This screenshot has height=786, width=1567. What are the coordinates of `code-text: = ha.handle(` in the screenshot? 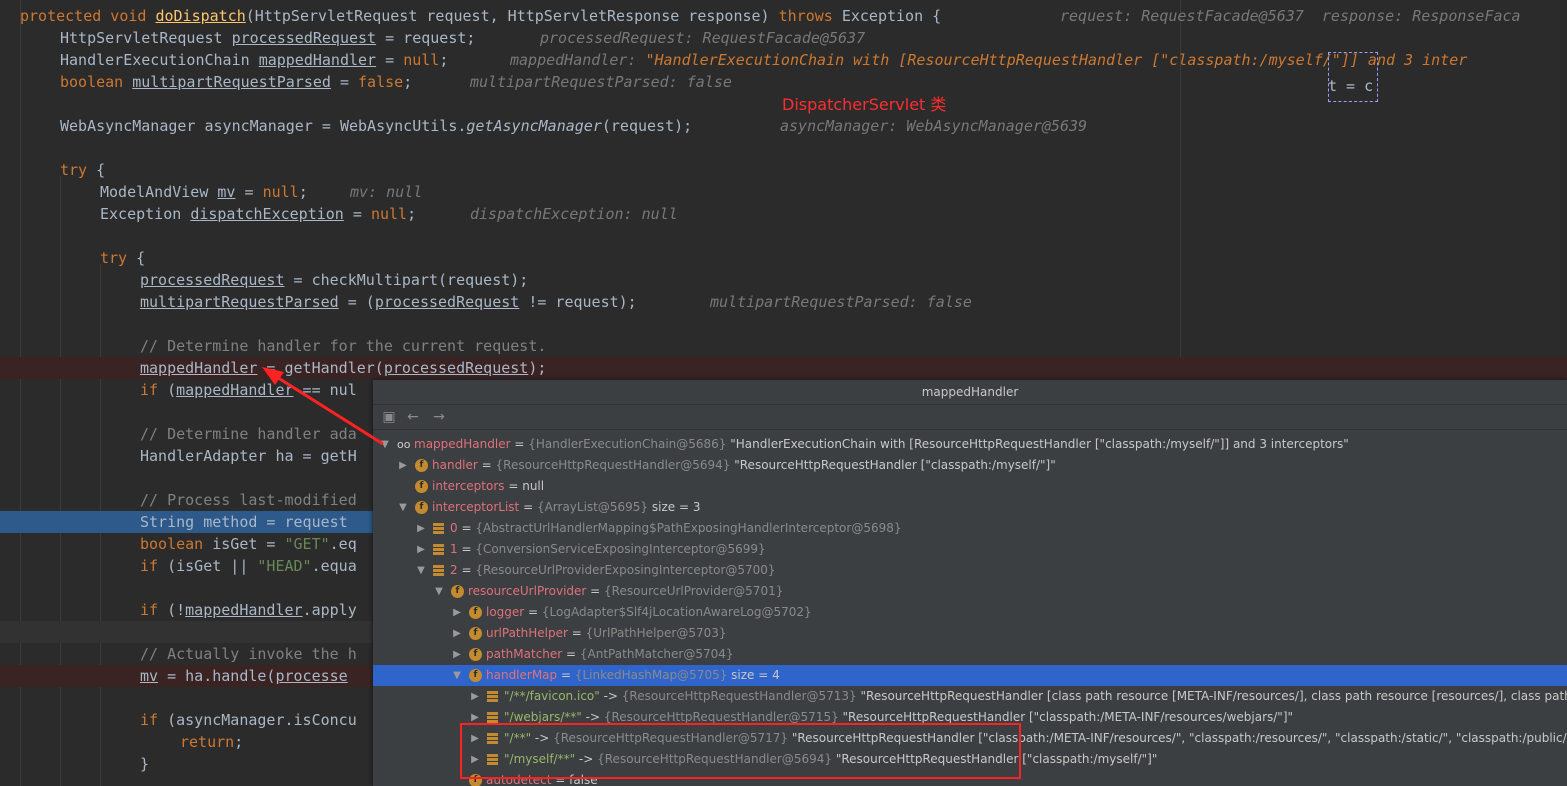 It's located at (217, 676).